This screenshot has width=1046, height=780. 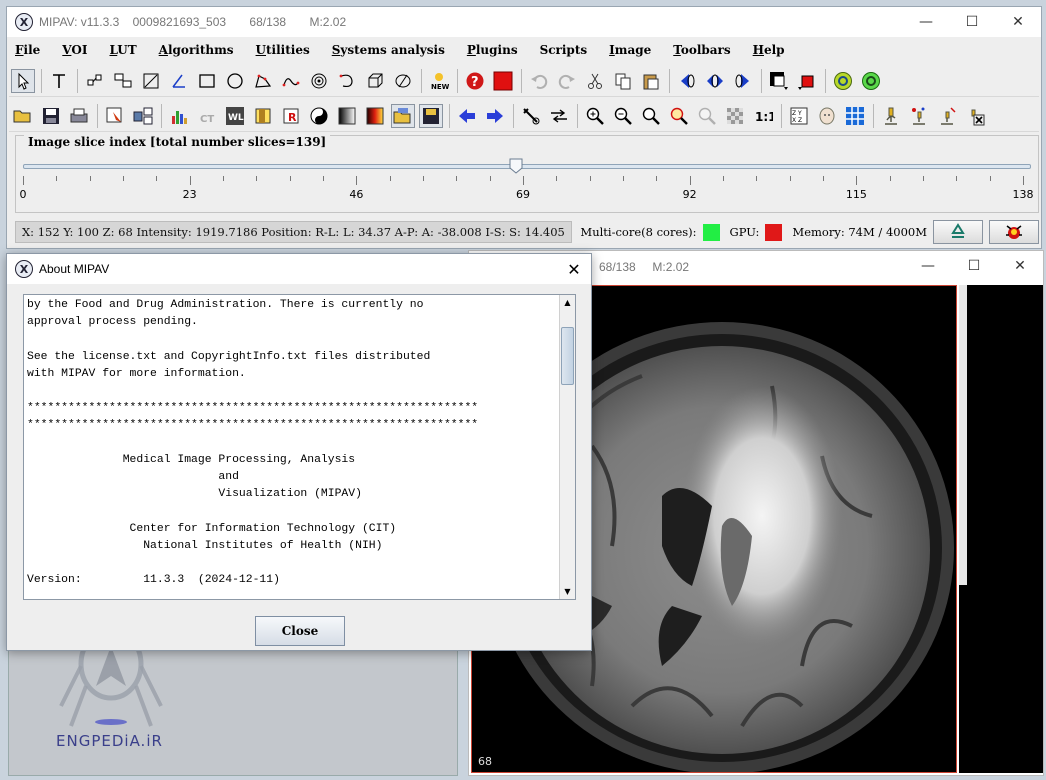 I want to click on target-voi-button, so click(x=319, y=81).